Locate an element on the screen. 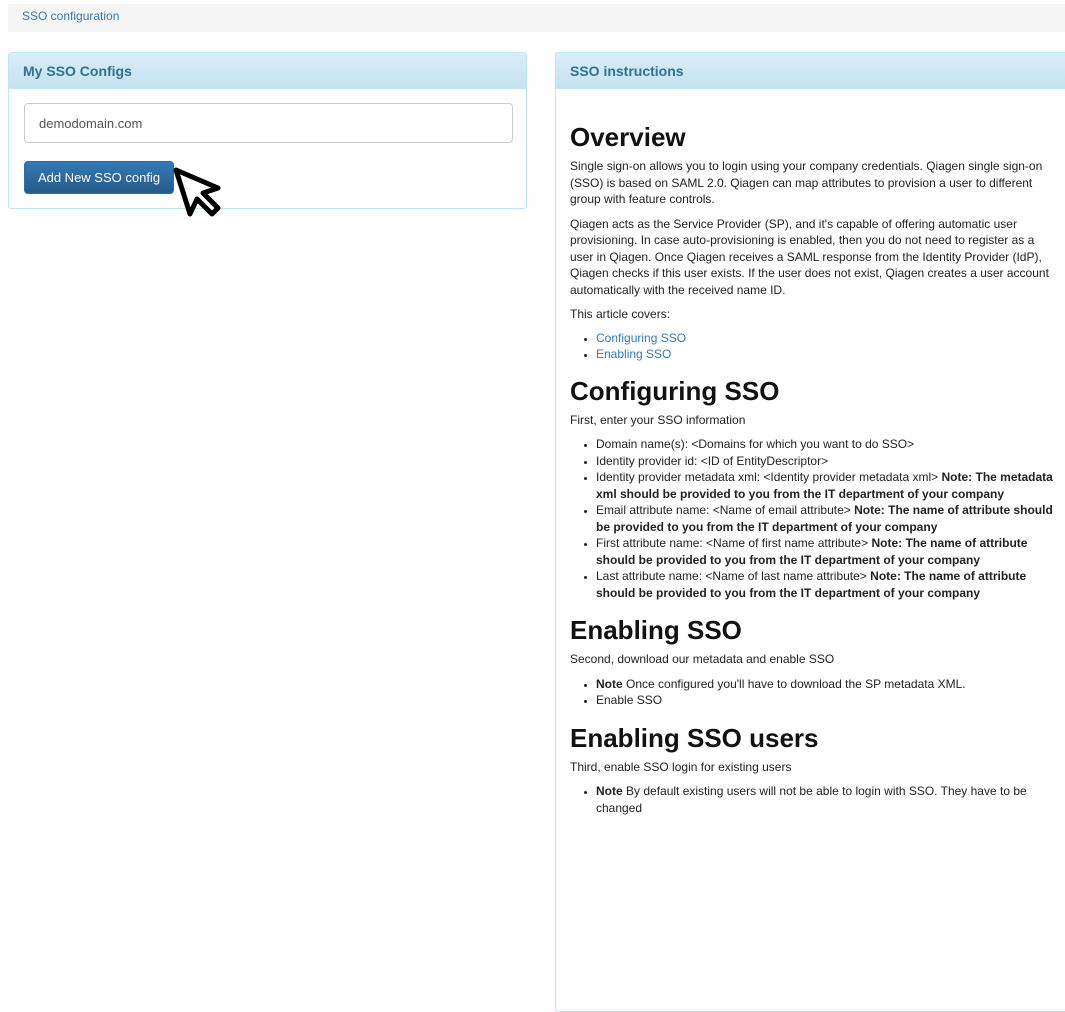  covers-label: This article covers: is located at coordinates (620, 314).